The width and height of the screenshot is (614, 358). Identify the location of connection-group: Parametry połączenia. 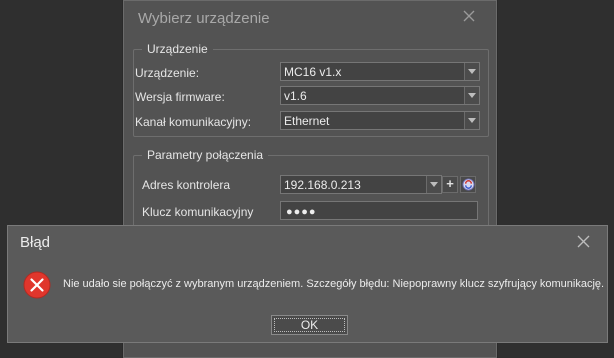
(311, 191).